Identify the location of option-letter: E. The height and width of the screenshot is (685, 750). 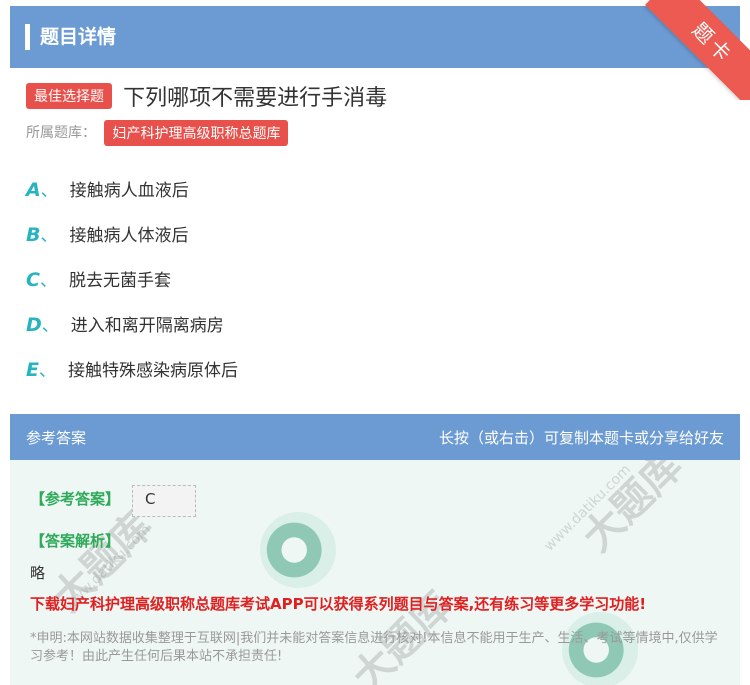
(32, 370).